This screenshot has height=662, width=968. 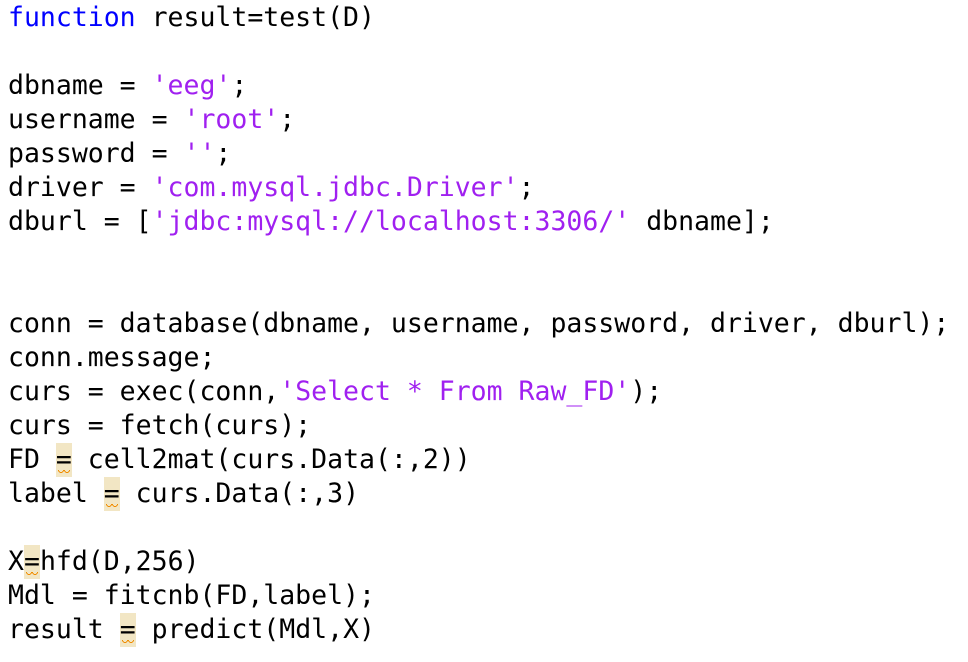 What do you see at coordinates (484, 358) in the screenshot?
I see `code-line: conn.message;` at bounding box center [484, 358].